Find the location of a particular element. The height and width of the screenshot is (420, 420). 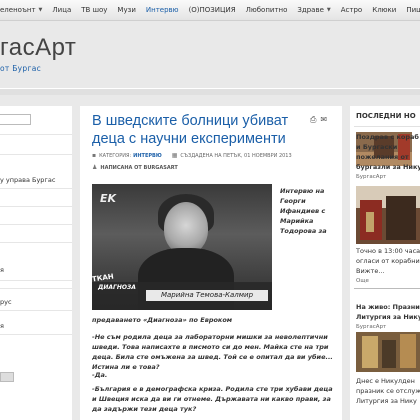

article-image: EK ТКАН ДИАГНОЗА Марийна Темова-Калмир is located at coordinates (182, 247).